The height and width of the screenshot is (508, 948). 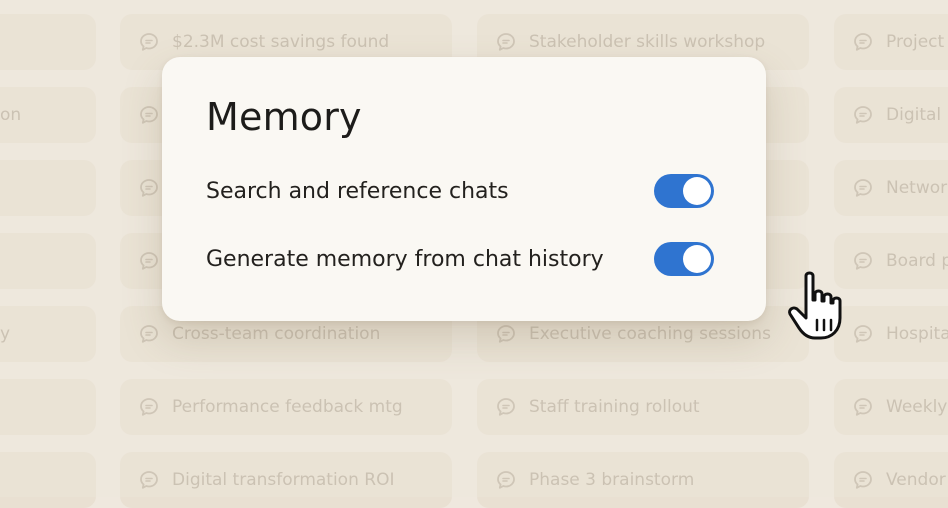 I want to click on search-reference-chats-toggle, so click(x=684, y=191).